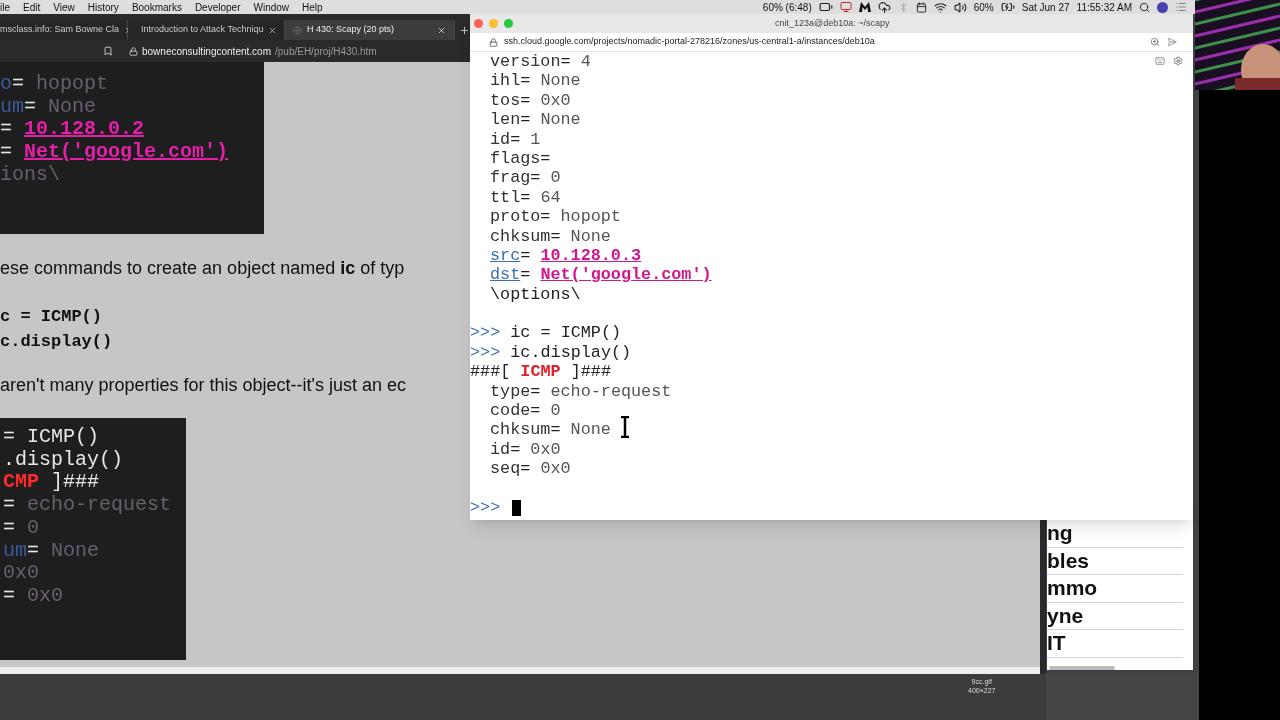  Describe the element at coordinates (21, 573) in the screenshot. I see `code-line: 0x0` at that location.